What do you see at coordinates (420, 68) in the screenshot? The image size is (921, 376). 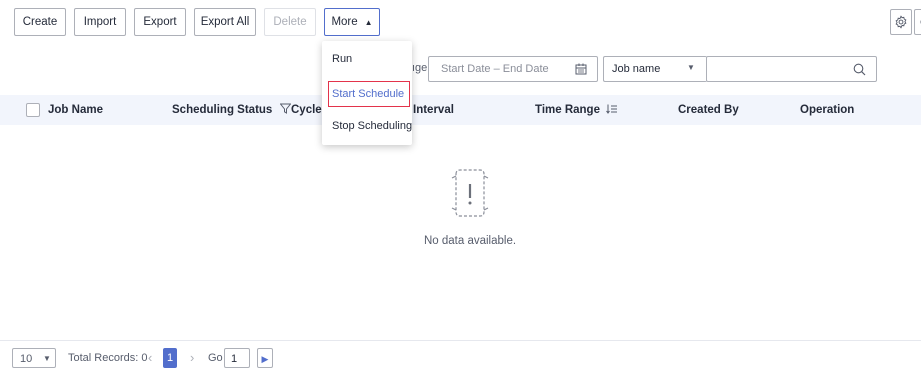 I see `date-range-label: ıge` at bounding box center [420, 68].